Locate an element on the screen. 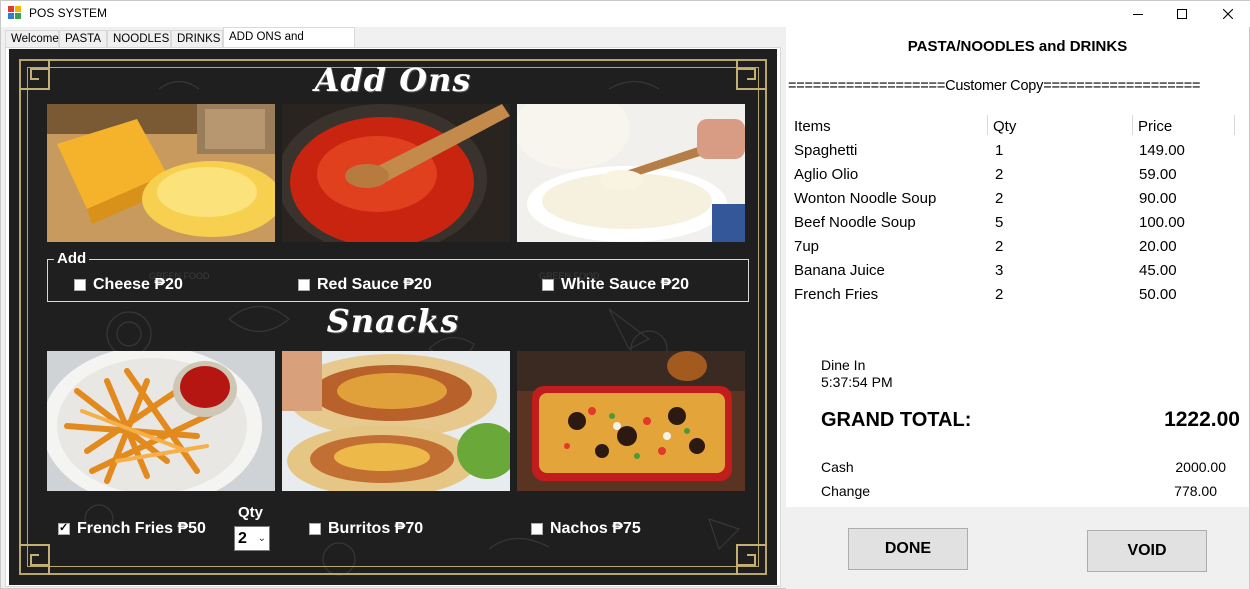 The width and height of the screenshot is (1250, 589). white-sauce-label: White Sauce ₱20 is located at coordinates (625, 284).